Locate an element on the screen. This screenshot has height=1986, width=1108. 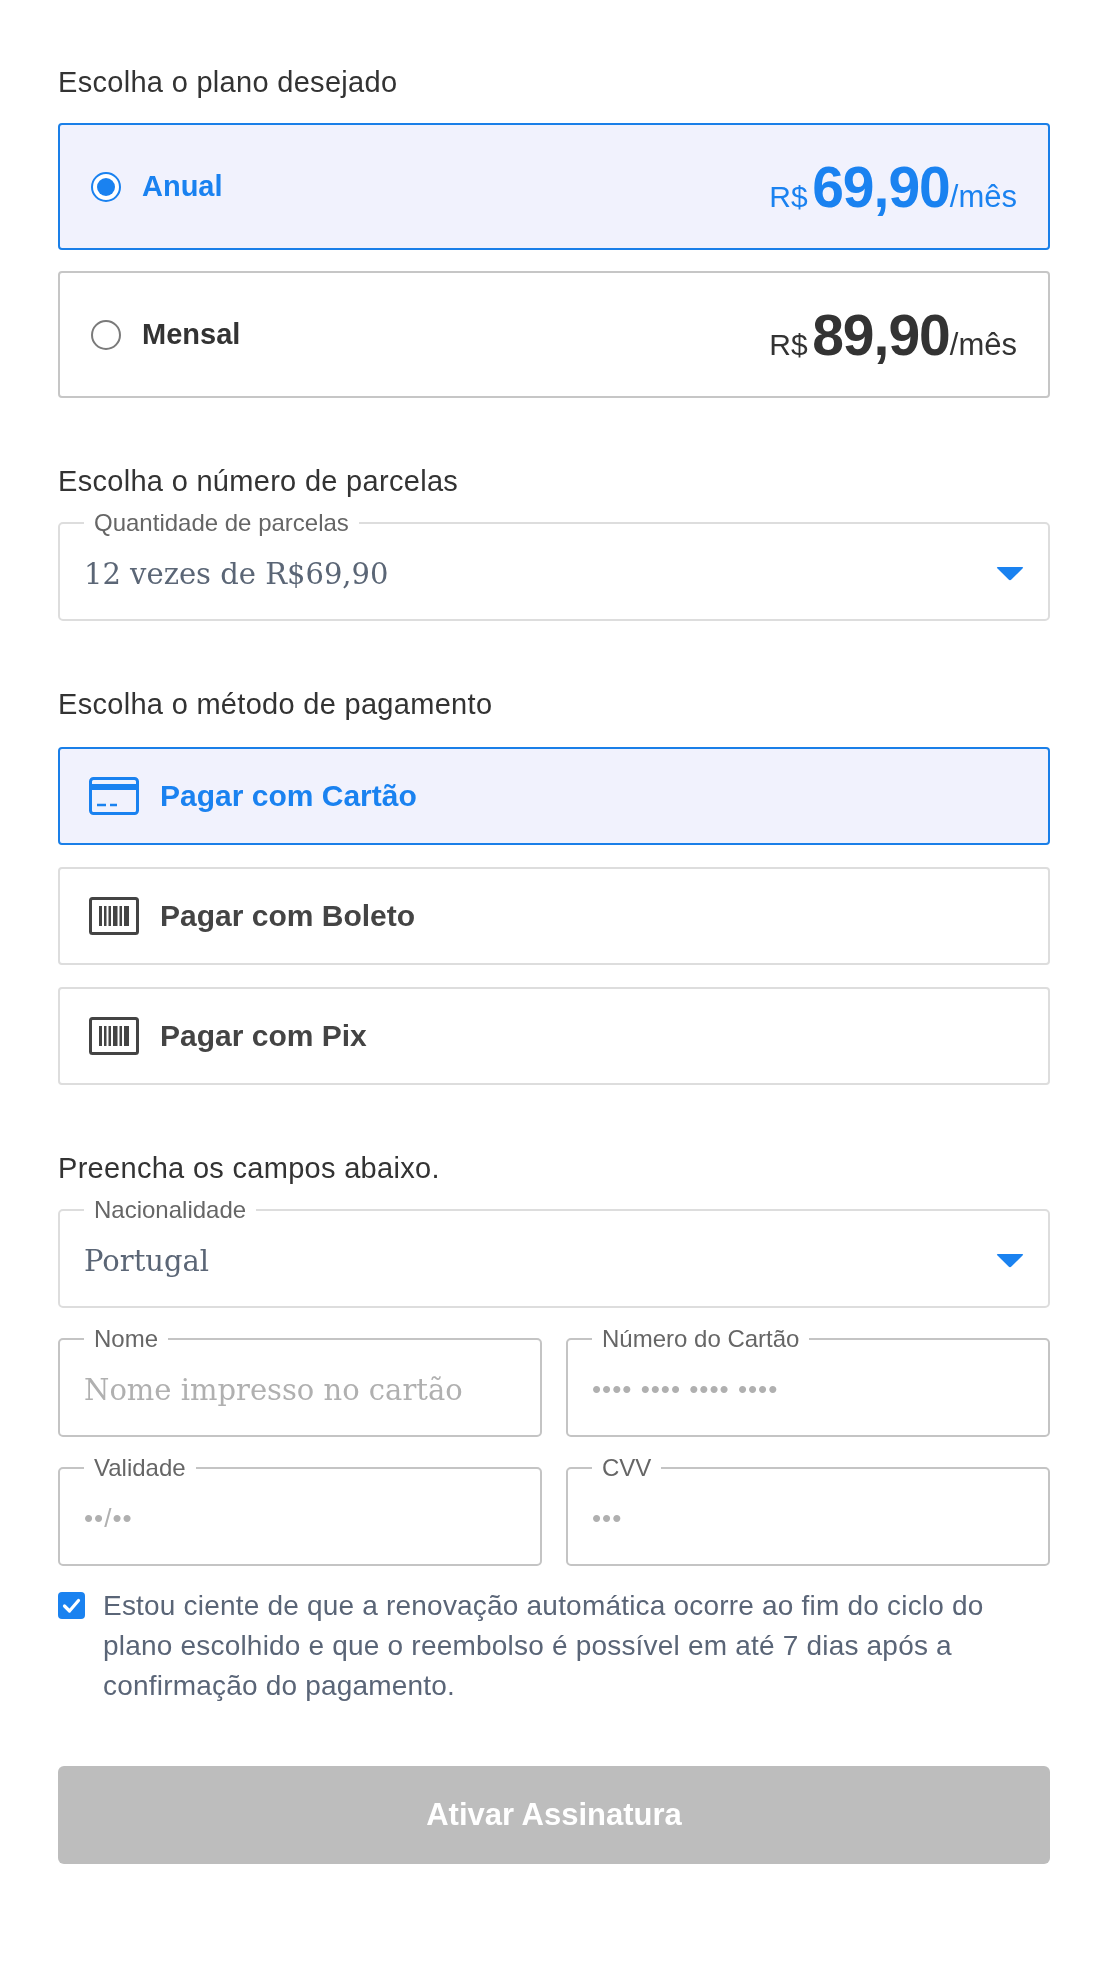
plan-price: R$89,90/mês is located at coordinates (893, 334).